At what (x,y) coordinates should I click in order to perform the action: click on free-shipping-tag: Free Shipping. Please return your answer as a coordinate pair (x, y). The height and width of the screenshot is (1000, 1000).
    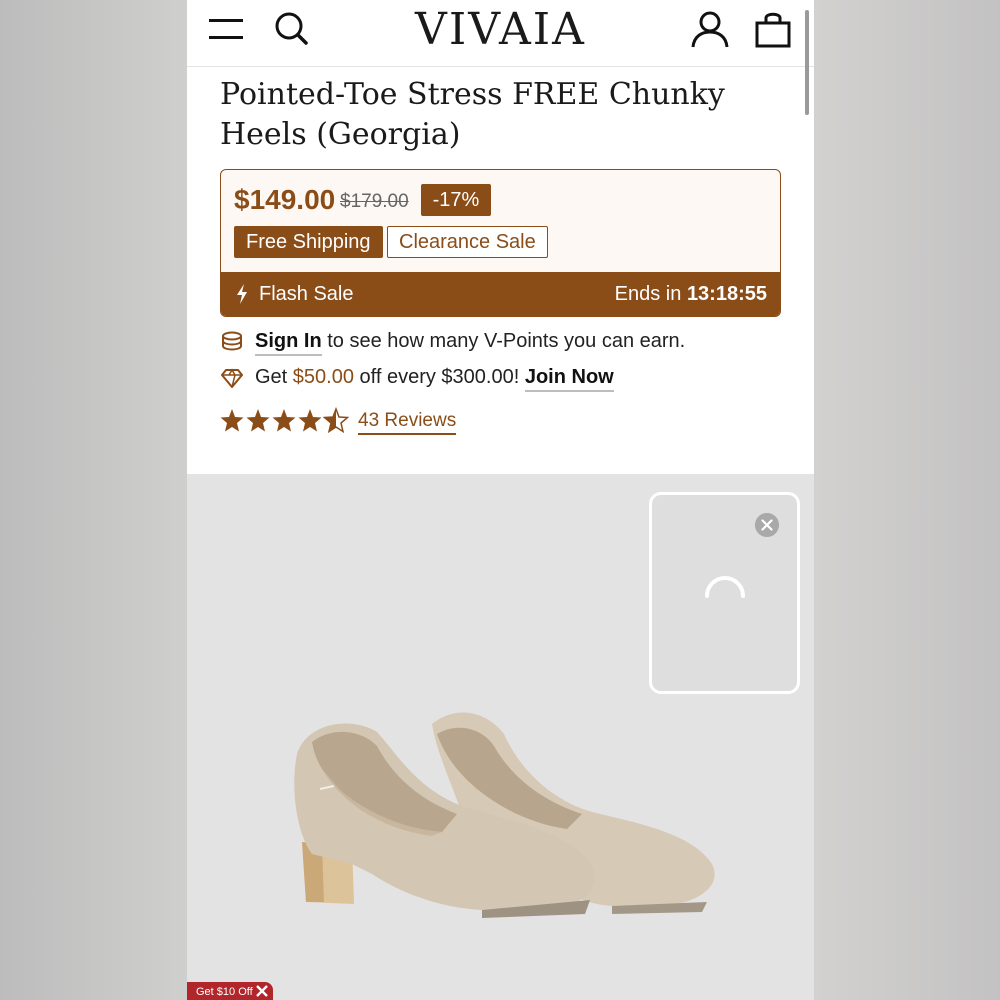
    Looking at the image, I should click on (308, 242).